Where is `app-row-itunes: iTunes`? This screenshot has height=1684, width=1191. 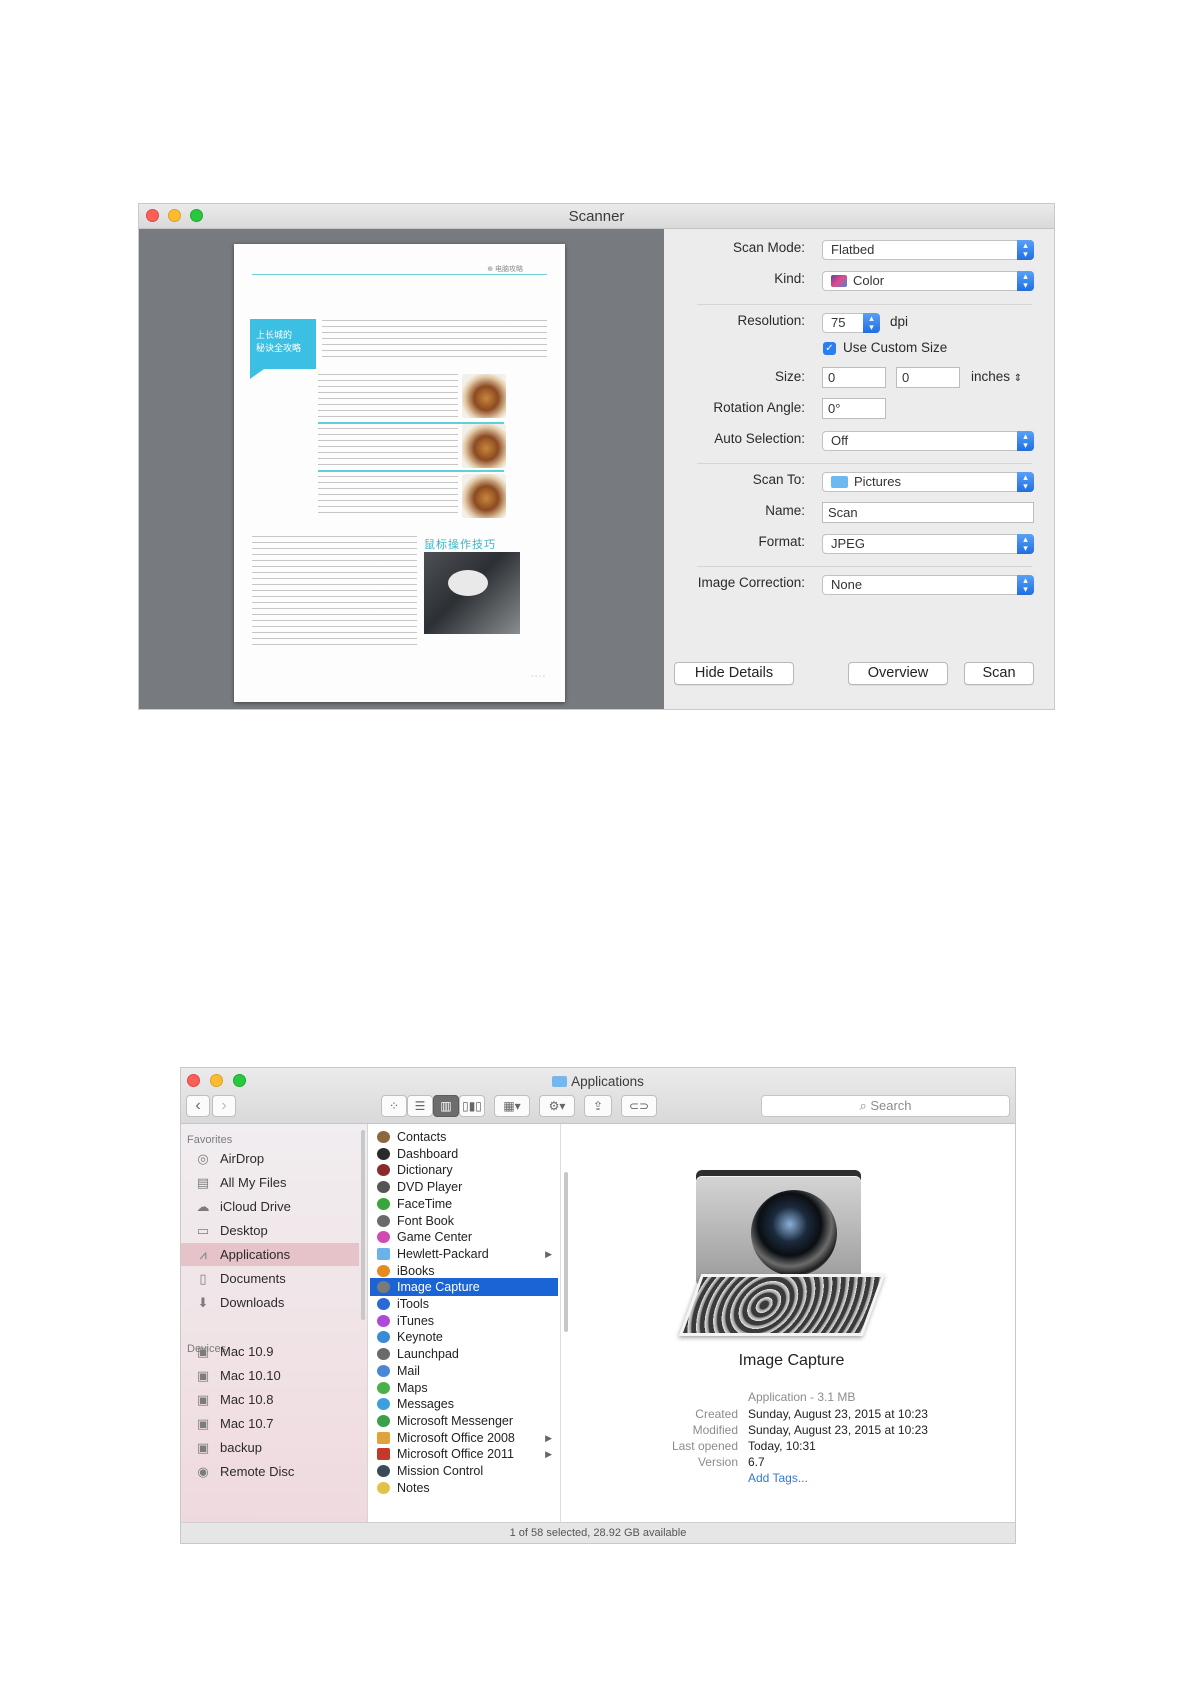
app-row-itunes: iTunes is located at coordinates (464, 1321).